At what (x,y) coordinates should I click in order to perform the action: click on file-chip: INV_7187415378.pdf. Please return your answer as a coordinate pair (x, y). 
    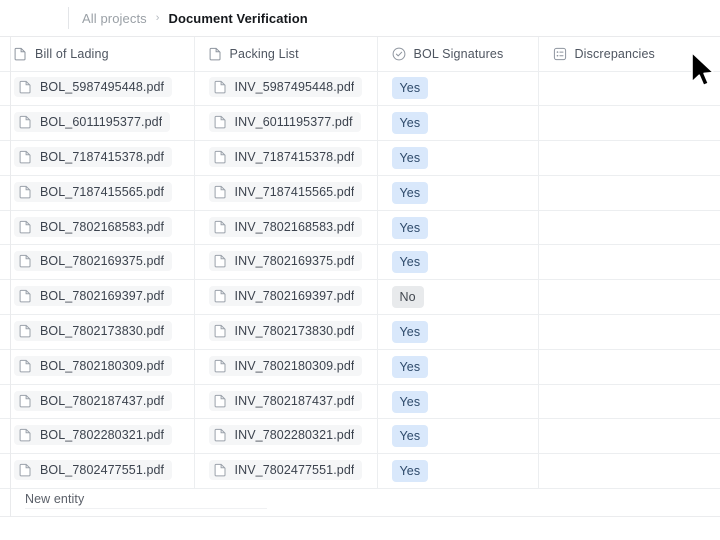
    Looking at the image, I should click on (285, 156).